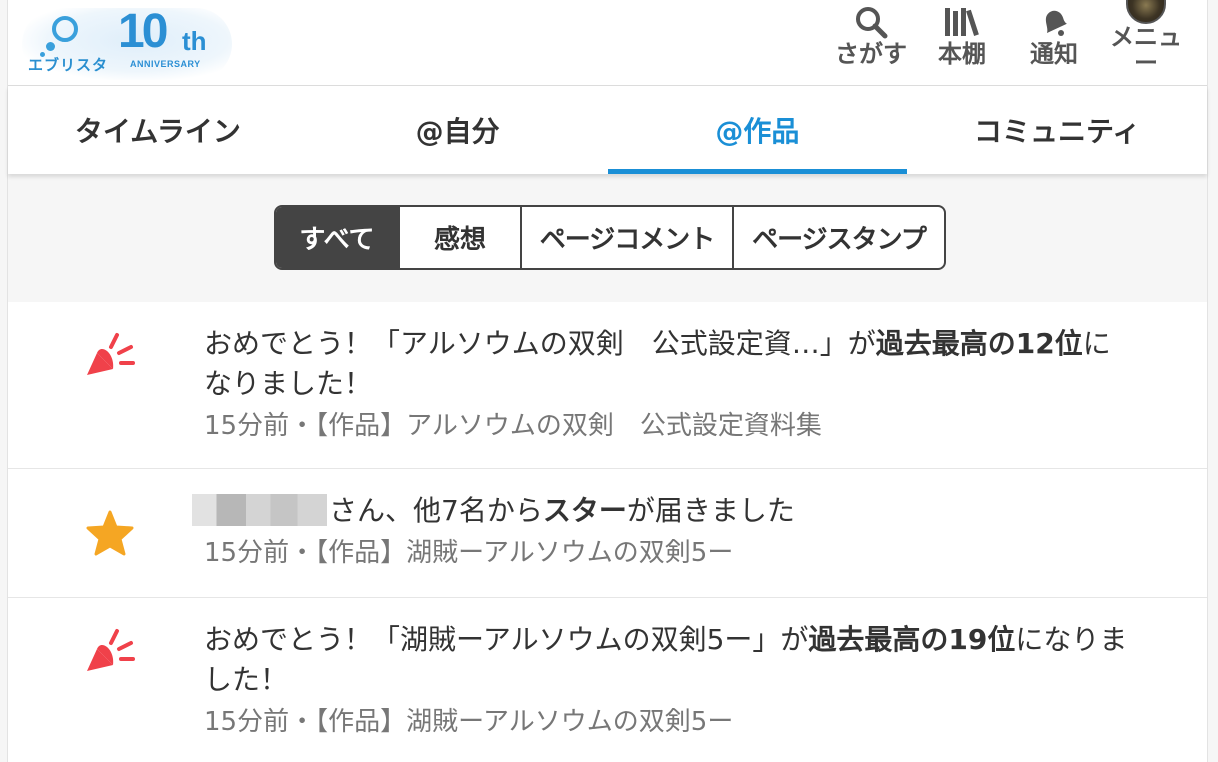  I want to click on nav-notifications: 通知, so click(1054, 36).